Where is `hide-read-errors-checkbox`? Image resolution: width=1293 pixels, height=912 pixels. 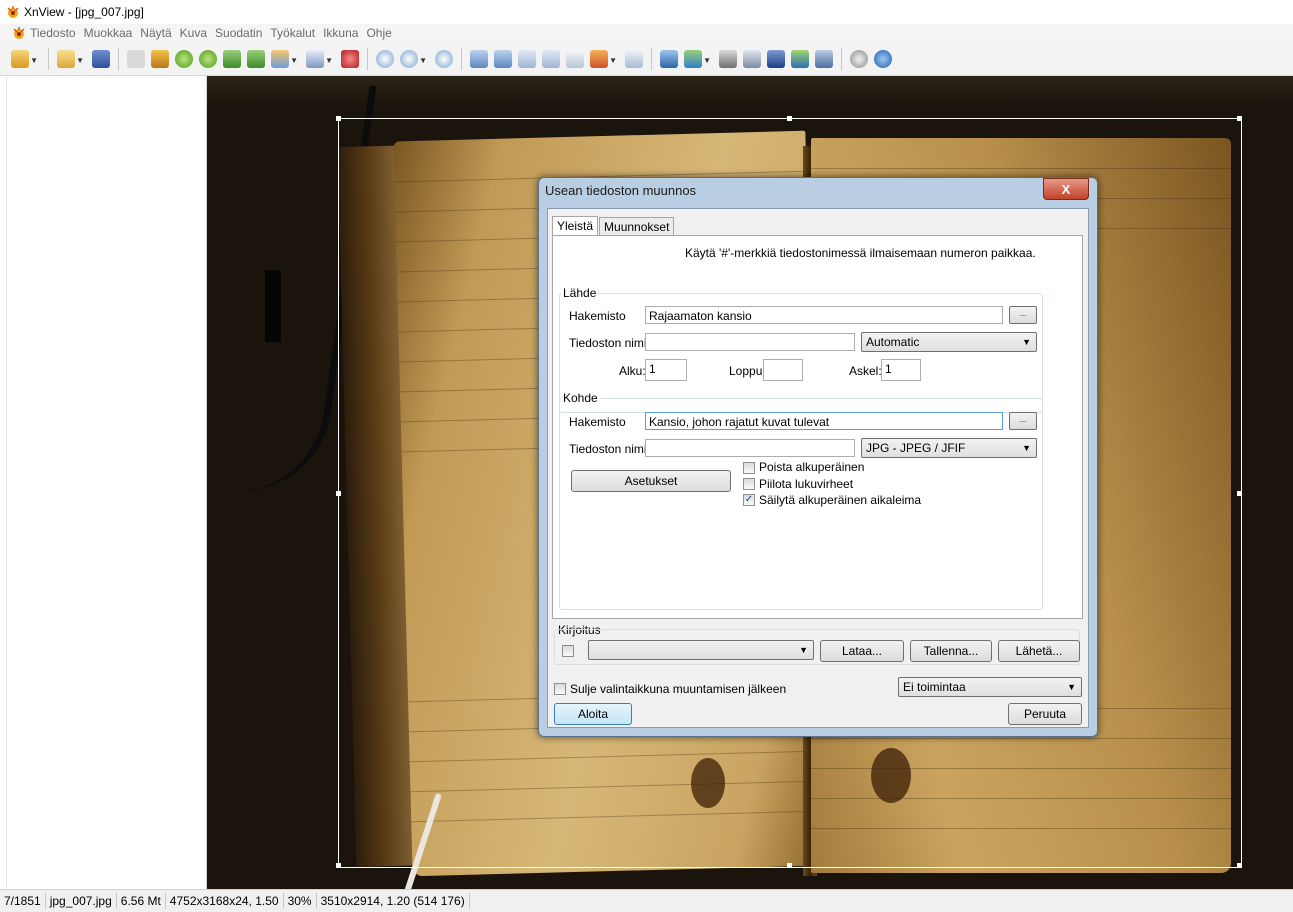
hide-read-errors-checkbox is located at coordinates (749, 484).